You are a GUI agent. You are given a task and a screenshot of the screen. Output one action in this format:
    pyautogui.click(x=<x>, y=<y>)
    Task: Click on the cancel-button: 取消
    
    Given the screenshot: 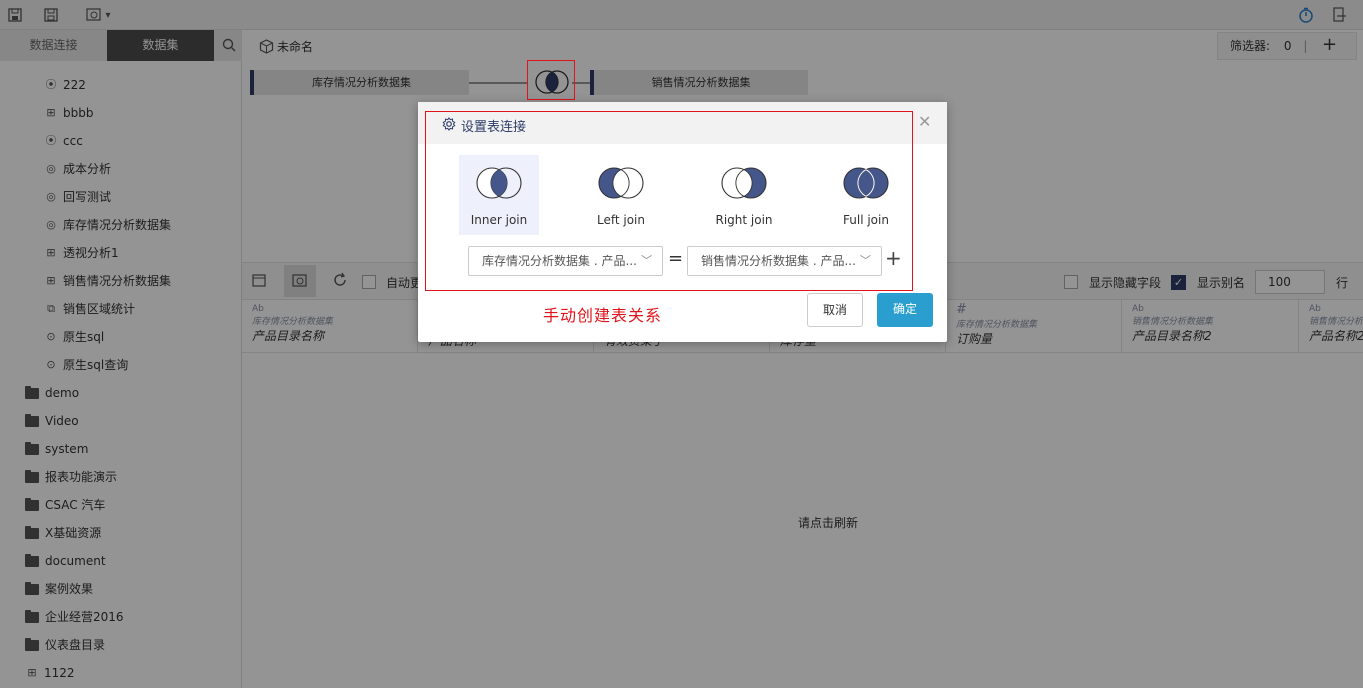 What is the action you would take?
    pyautogui.click(x=835, y=310)
    